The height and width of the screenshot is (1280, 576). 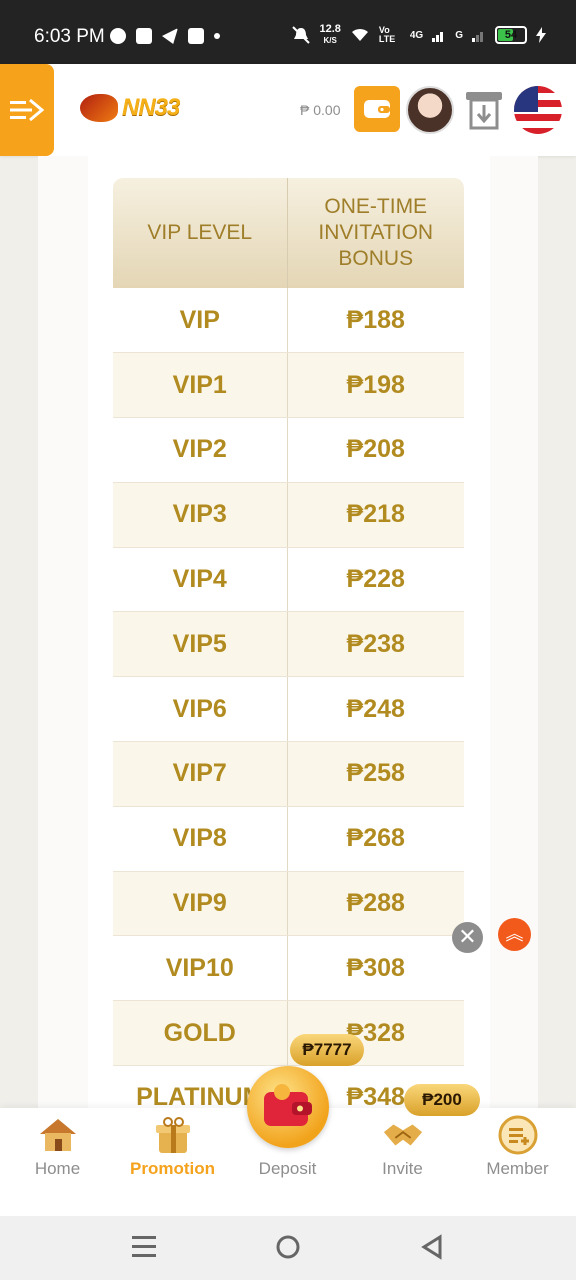 What do you see at coordinates (200, 515) in the screenshot?
I see `vip-level-cell: VIP3` at bounding box center [200, 515].